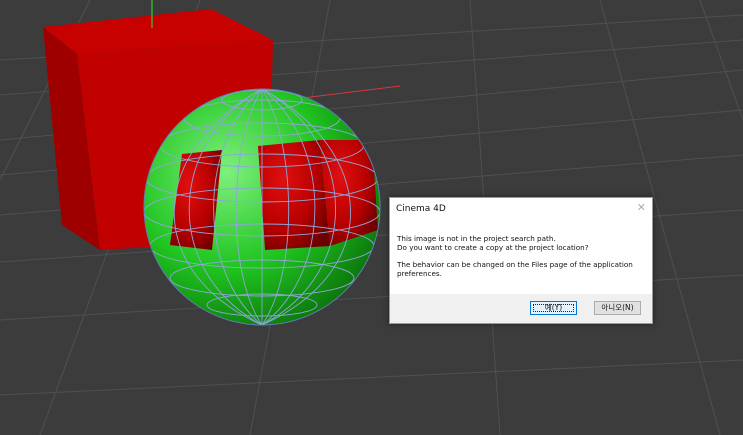 The width and height of the screenshot is (743, 435). I want to click on dialog-title: Cinema 4D, so click(421, 209).